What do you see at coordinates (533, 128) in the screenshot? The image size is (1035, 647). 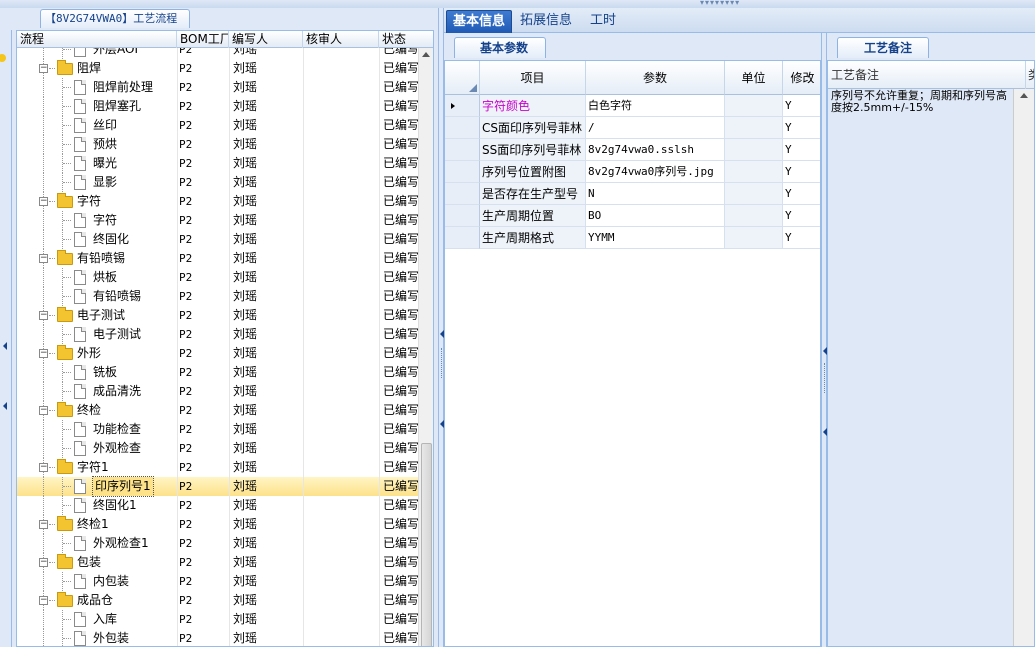 I see `param-item-cell: CS面印序列号菲林` at bounding box center [533, 128].